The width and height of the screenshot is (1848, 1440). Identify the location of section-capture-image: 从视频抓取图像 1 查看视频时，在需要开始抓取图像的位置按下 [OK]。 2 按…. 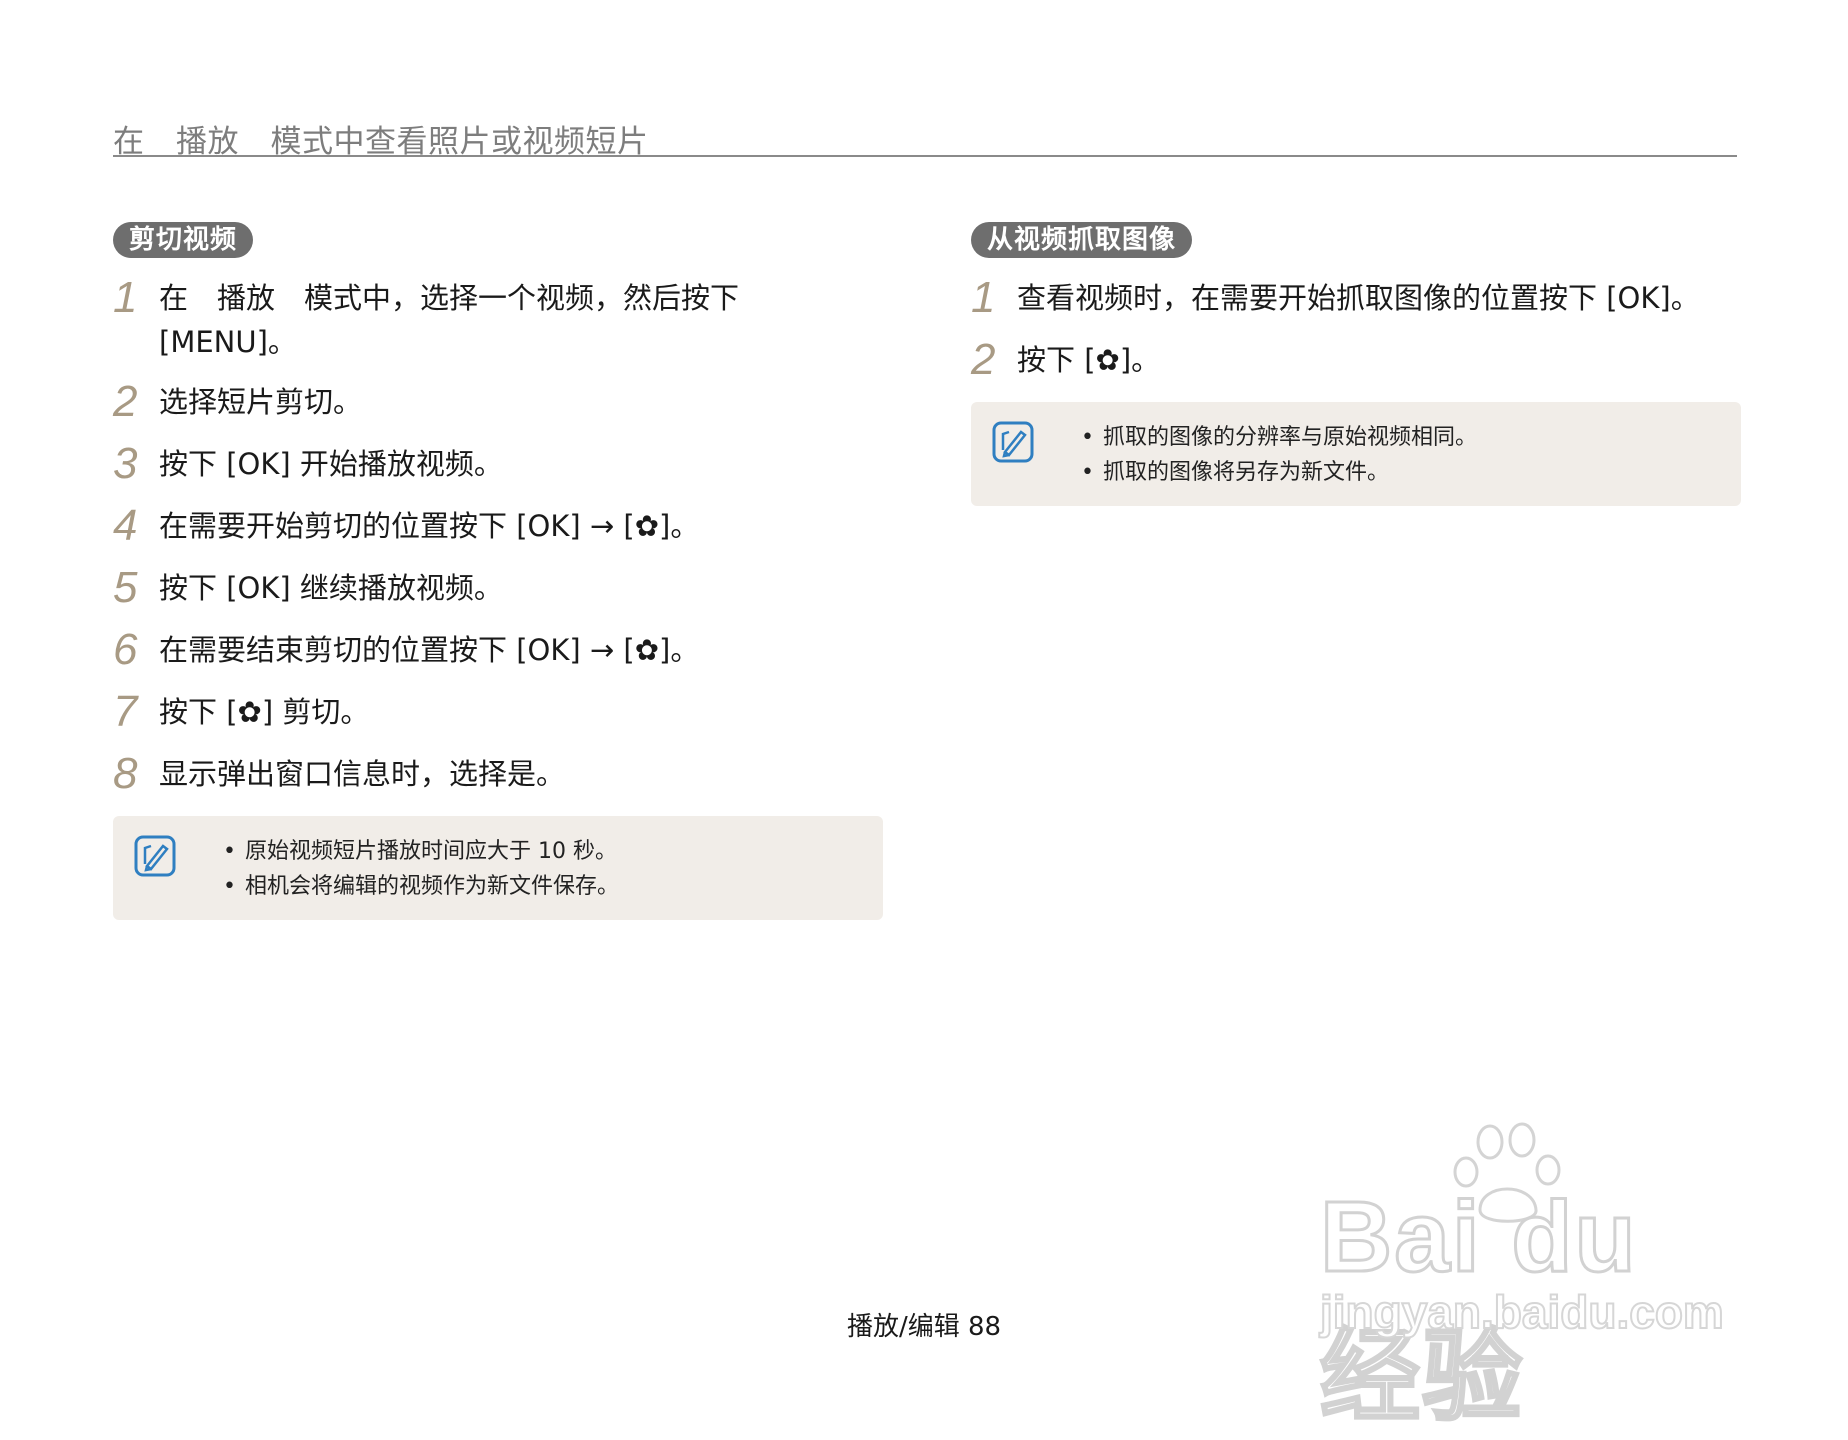
(1356, 364).